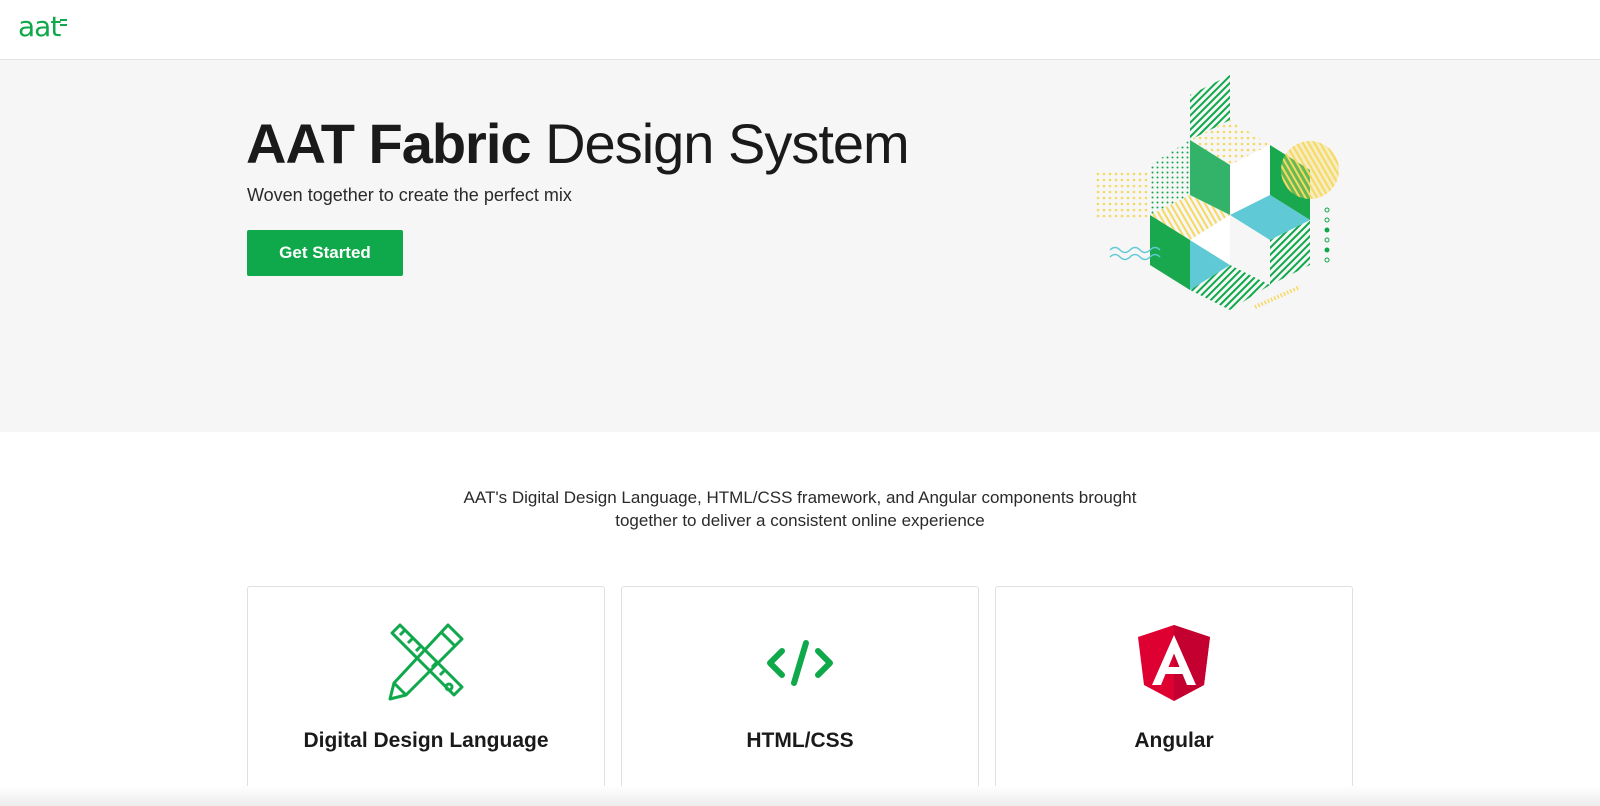 The height and width of the screenshot is (806, 1600). Describe the element at coordinates (325, 253) in the screenshot. I see `get-started-button: Get Started` at that location.